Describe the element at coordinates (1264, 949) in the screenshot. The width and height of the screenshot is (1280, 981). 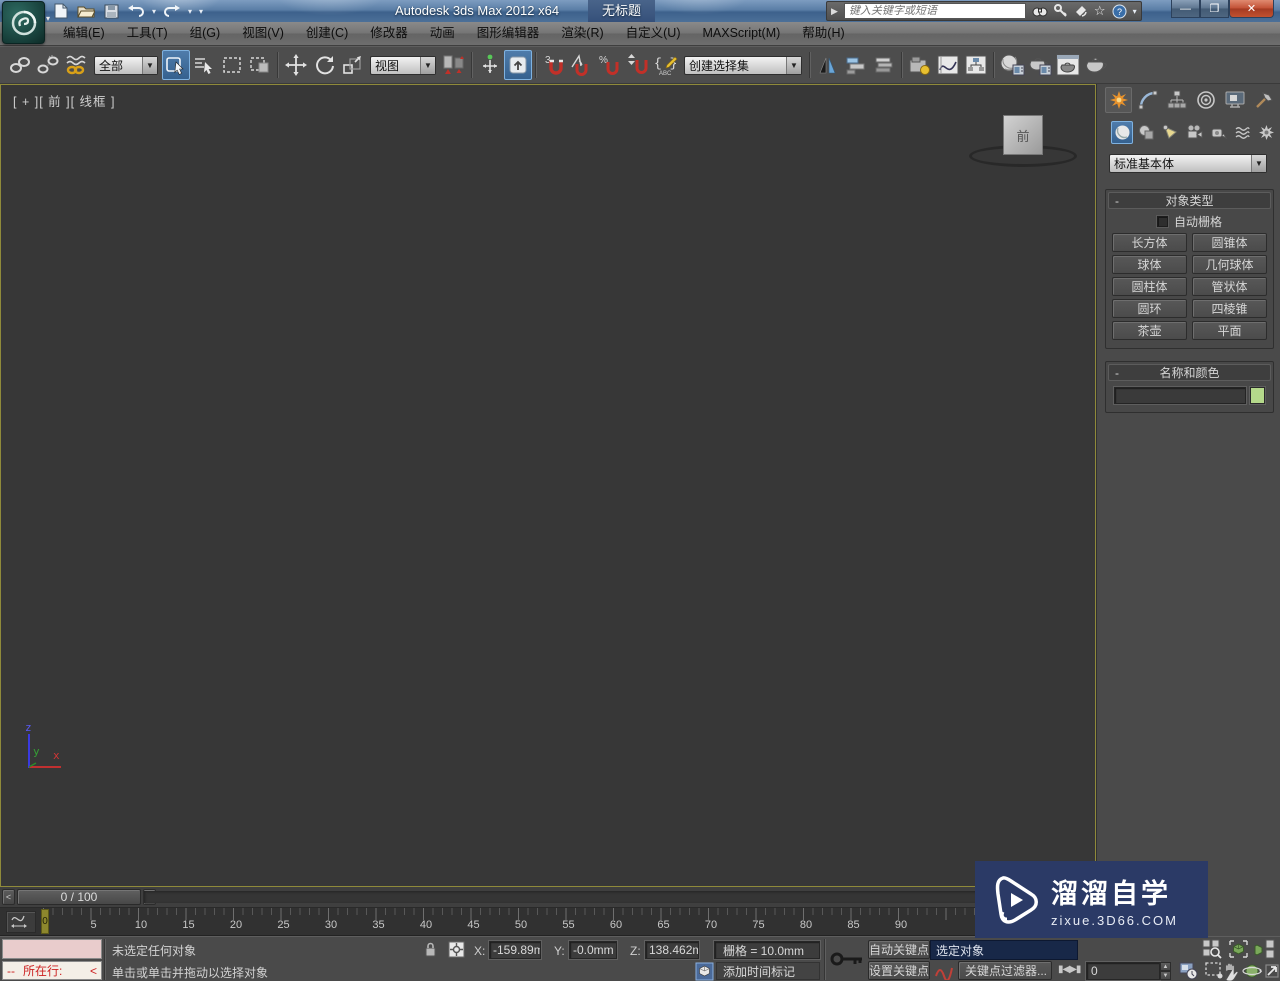
I see `zoom-extents-all-icon` at that location.